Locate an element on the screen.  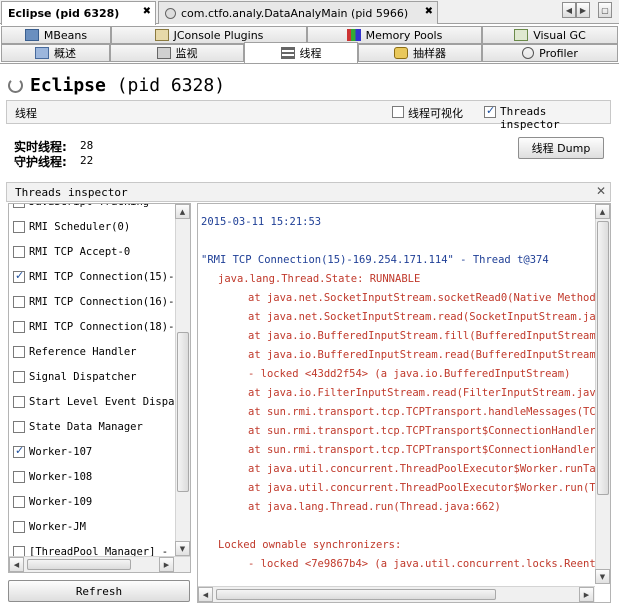
thread-name: Worker-109 is located at coordinates (61, 502).